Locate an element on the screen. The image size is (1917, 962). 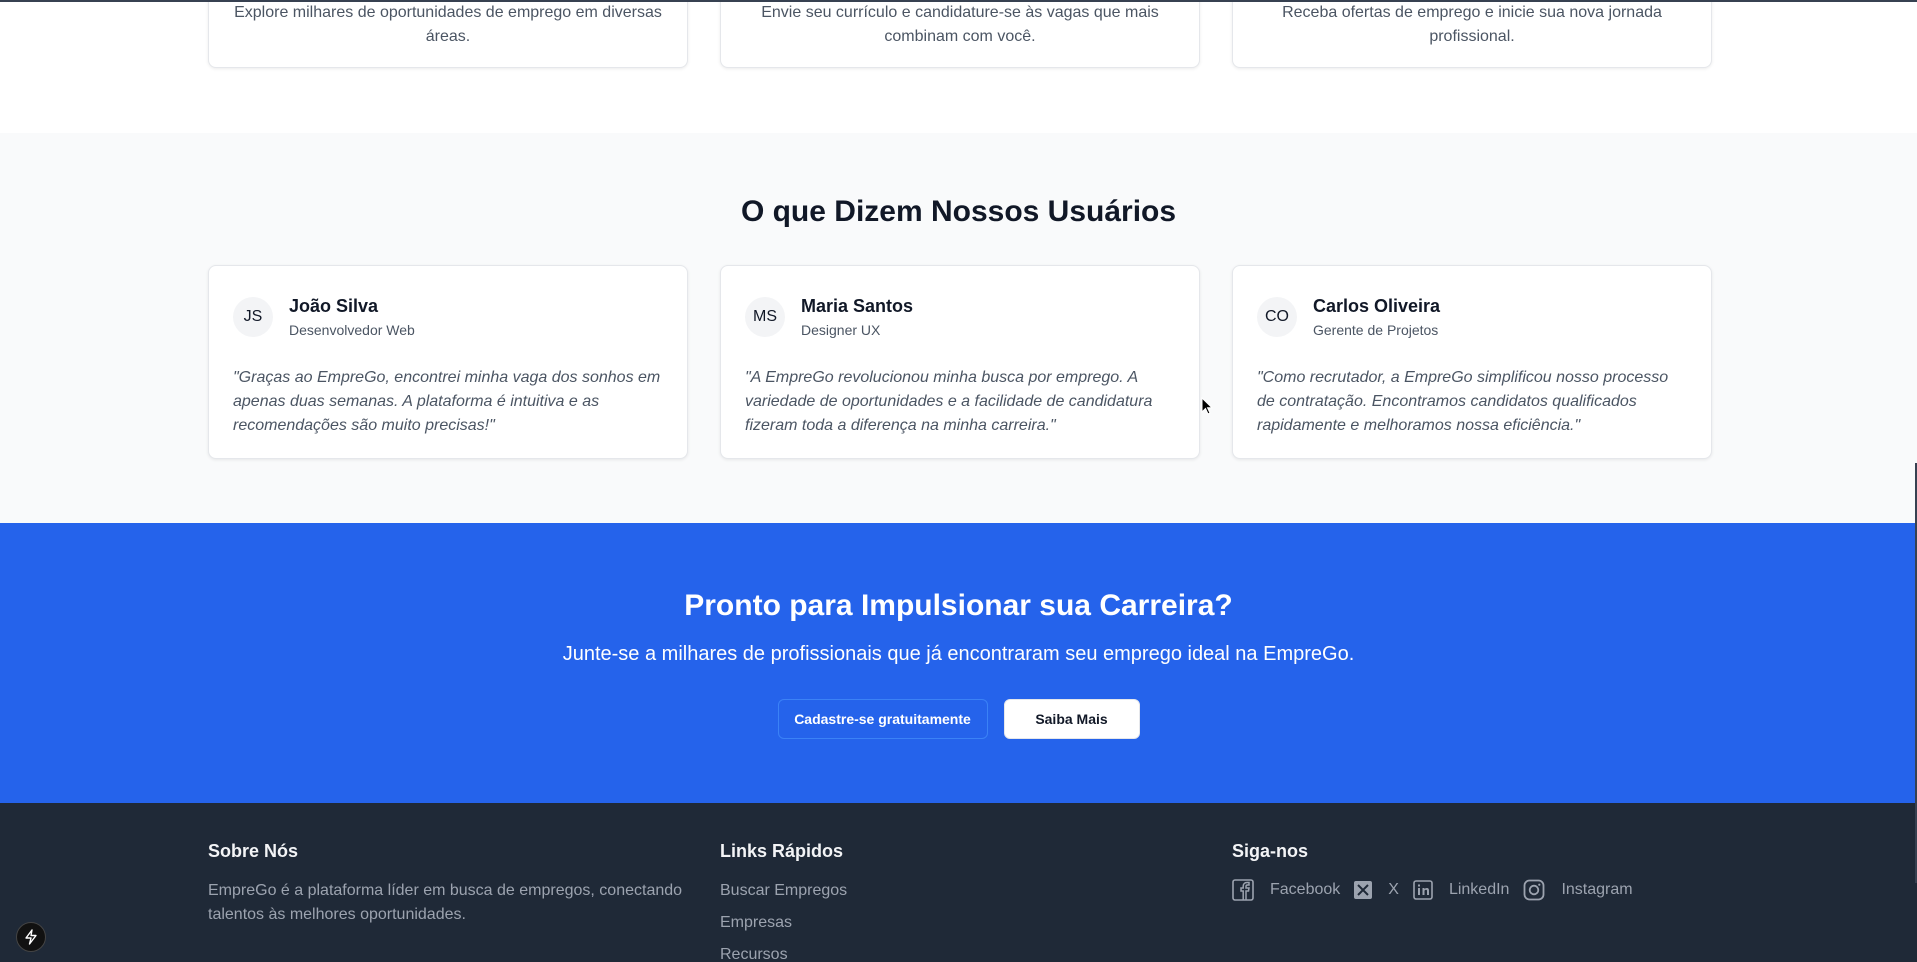
social-facebook: Facebook is located at coordinates (1286, 890).